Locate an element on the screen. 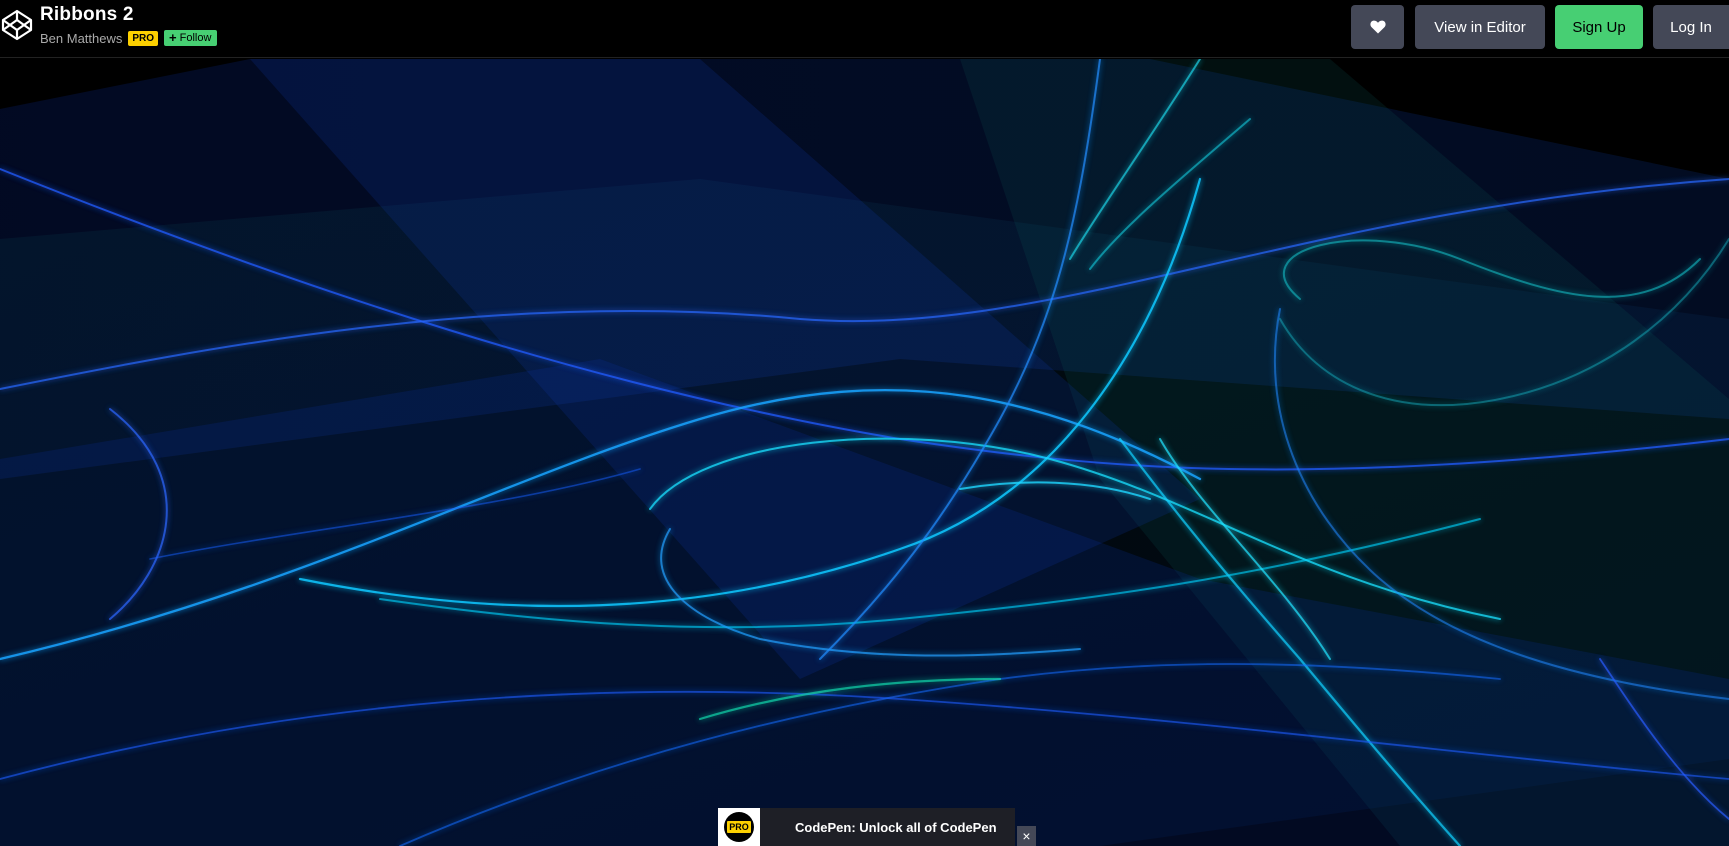  heart-icon is located at coordinates (1377, 27).